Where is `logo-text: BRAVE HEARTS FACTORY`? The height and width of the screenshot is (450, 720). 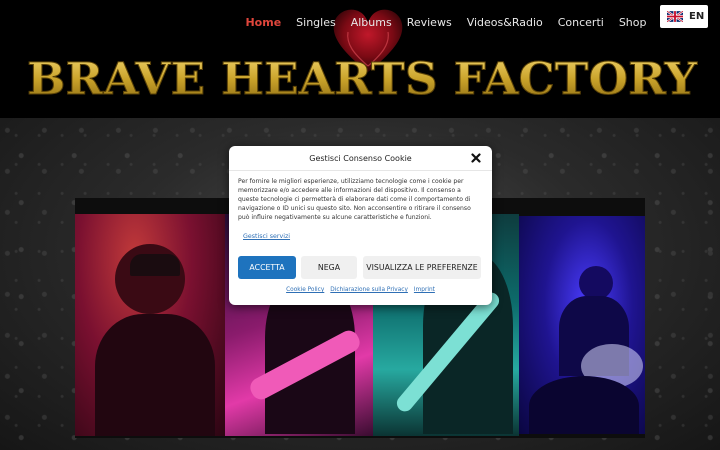
logo-text: BRAVE HEARTS FACTORY is located at coordinates (362, 79).